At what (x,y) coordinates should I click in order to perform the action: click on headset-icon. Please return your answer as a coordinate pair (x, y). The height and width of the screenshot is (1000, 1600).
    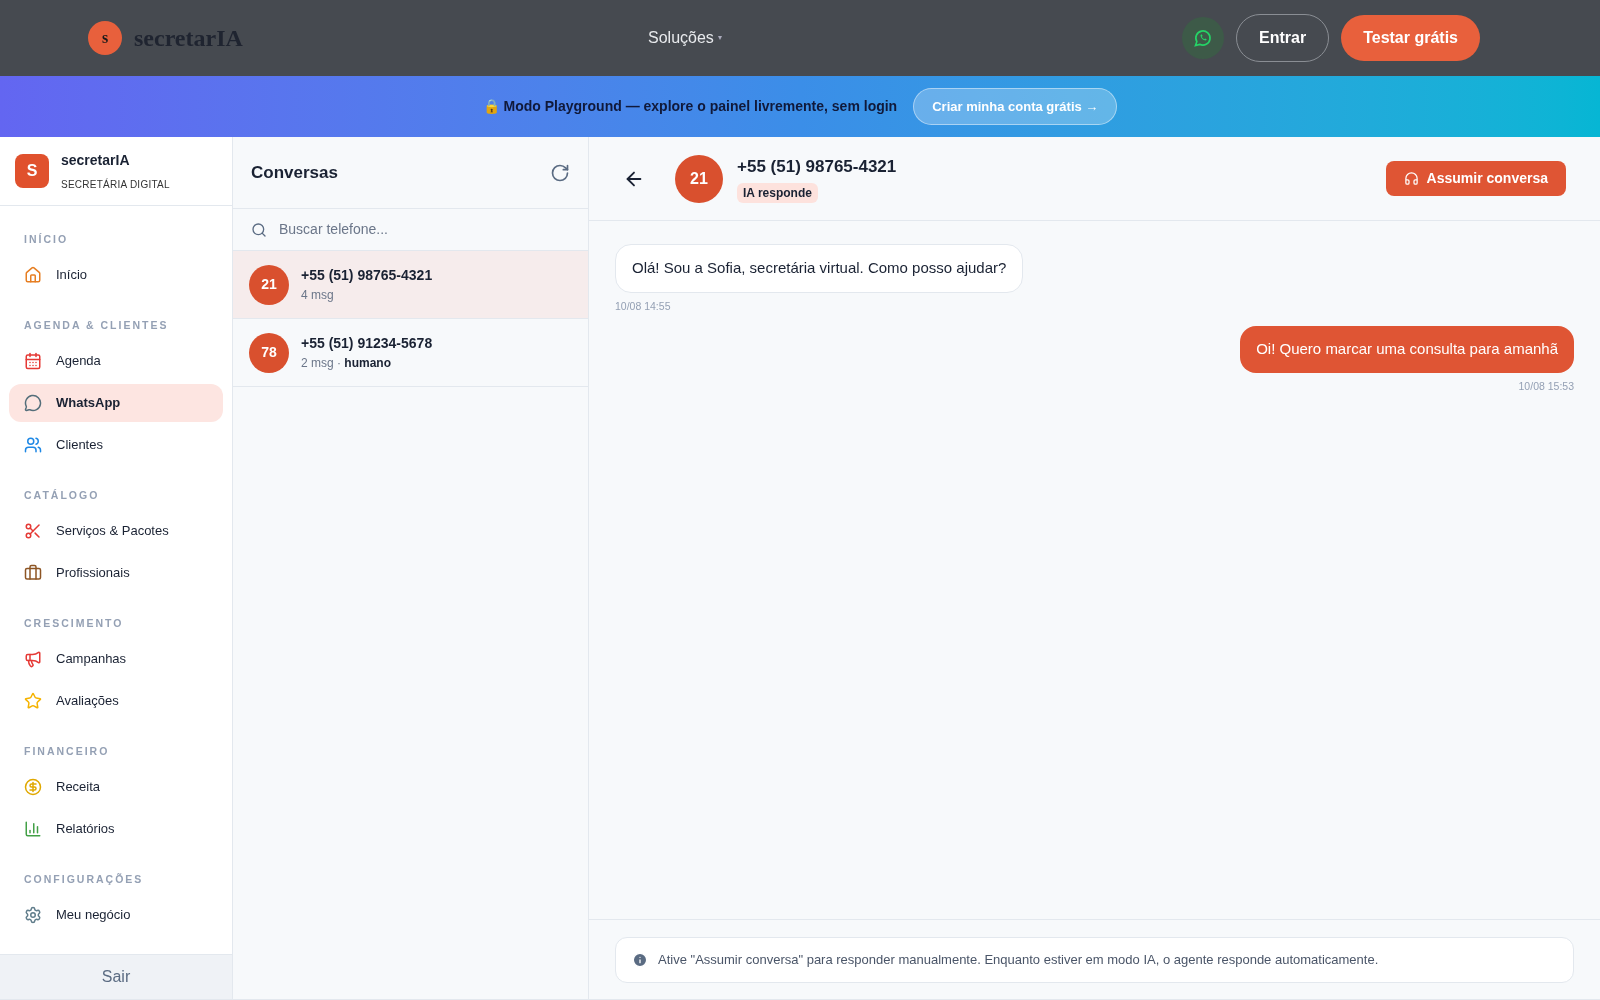
    Looking at the image, I should click on (1411, 178).